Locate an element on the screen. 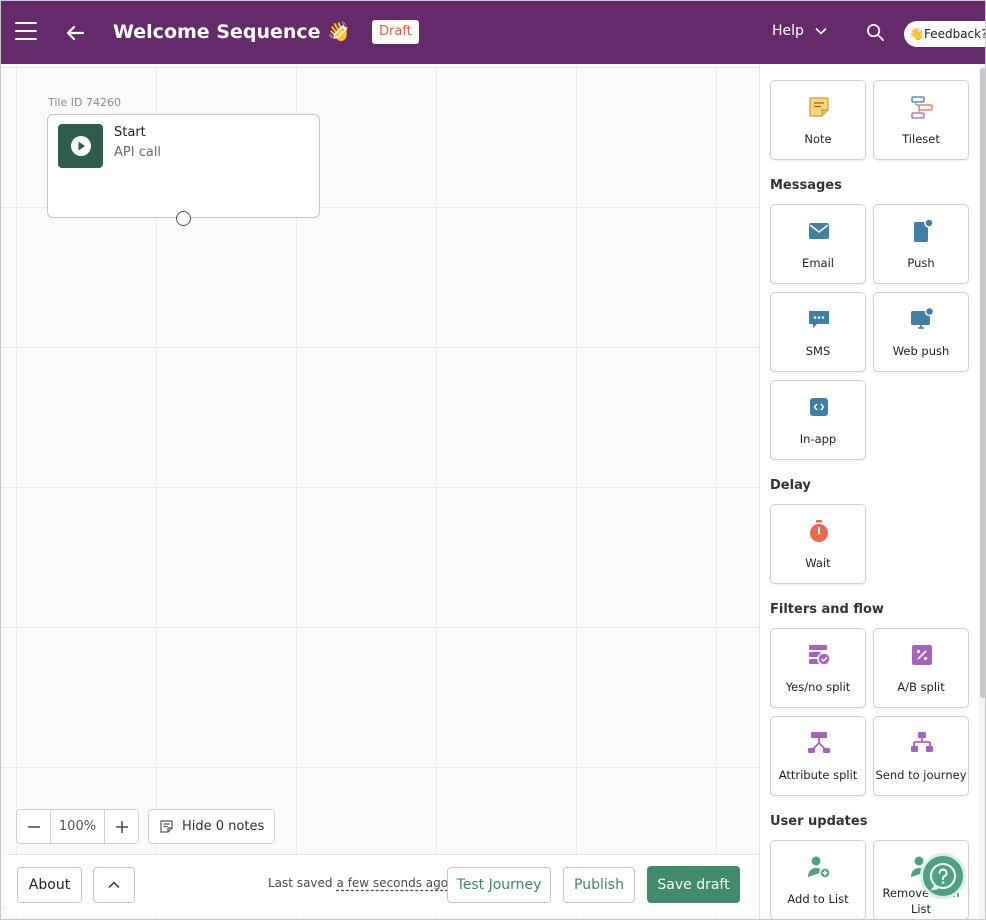  last-saved-status: Last saved a few seconds ago is located at coordinates (358, 883).